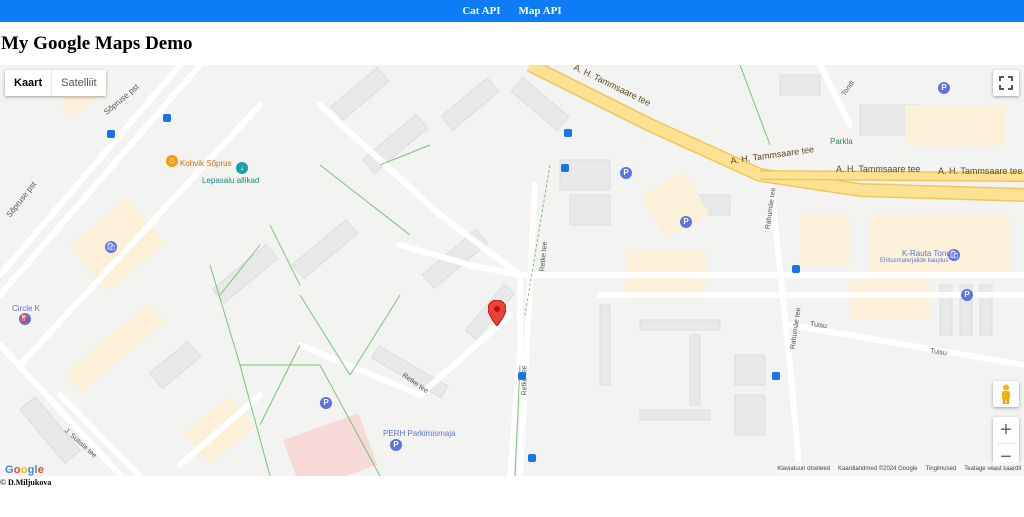 This screenshot has width=1024, height=517. I want to click on map-type-control: Kaart Satelliit, so click(55, 83).